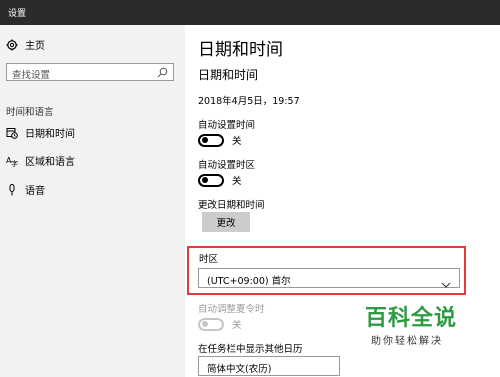  Describe the element at coordinates (17, 14) in the screenshot. I see `window-title: 设置` at that location.